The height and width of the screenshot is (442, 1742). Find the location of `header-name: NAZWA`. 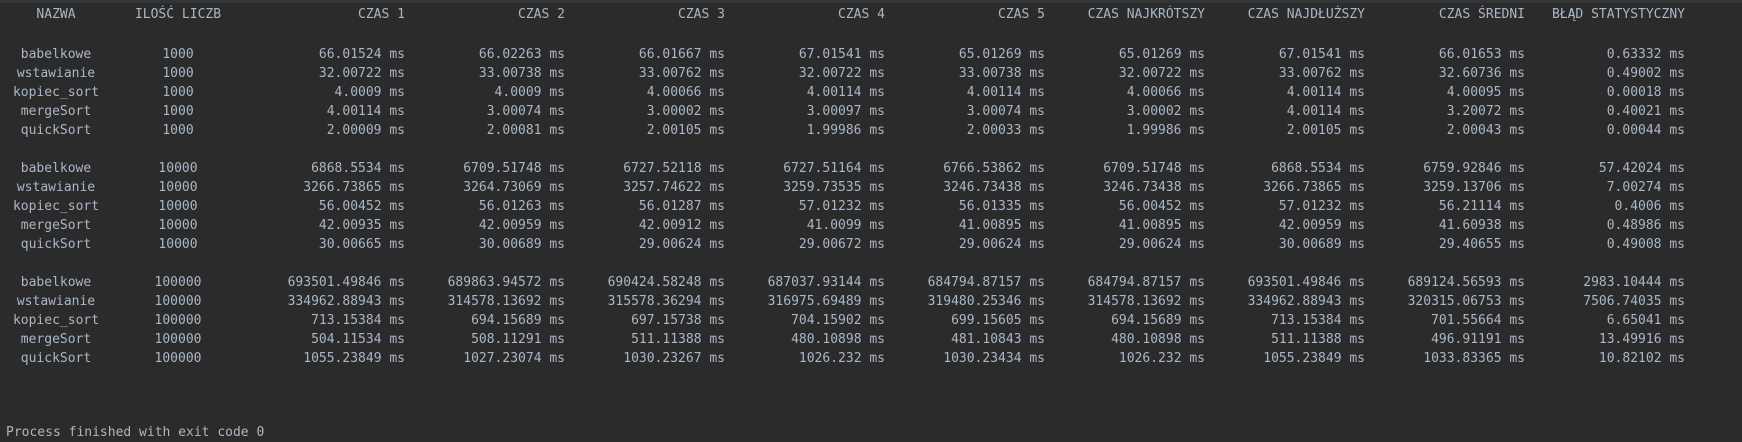

header-name: NAZWA is located at coordinates (56, 14).